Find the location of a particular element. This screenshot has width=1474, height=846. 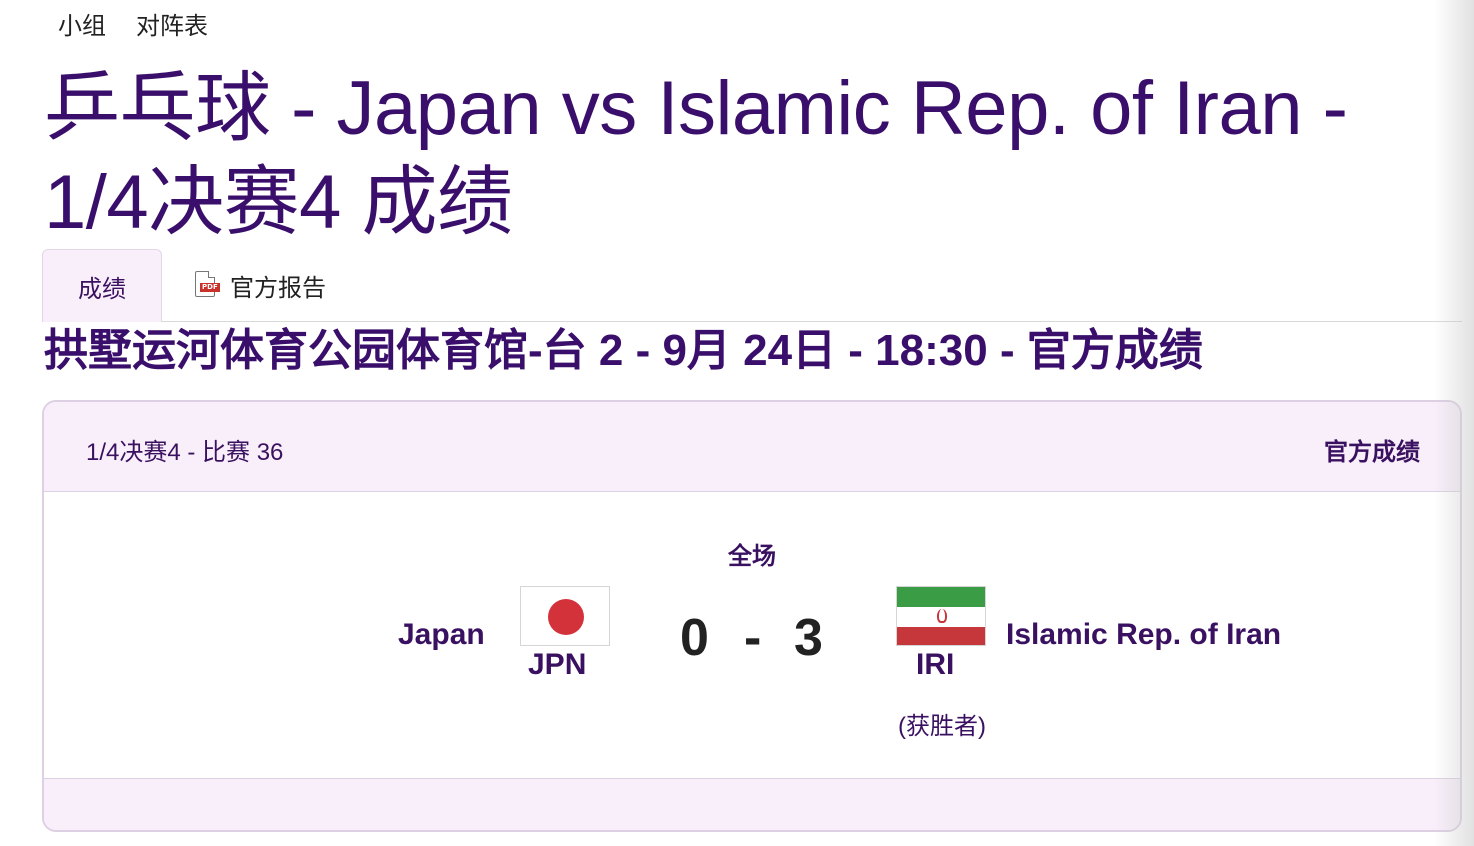

match-status: 官方成绩 is located at coordinates (1372, 452).